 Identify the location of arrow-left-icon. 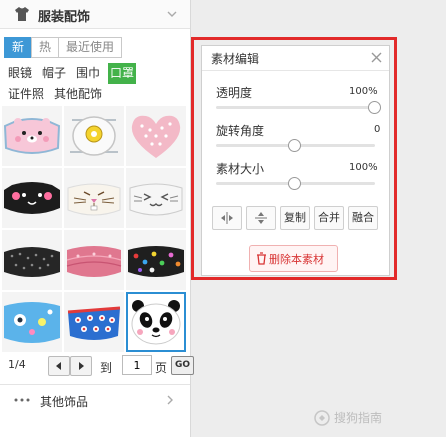
(58, 366).